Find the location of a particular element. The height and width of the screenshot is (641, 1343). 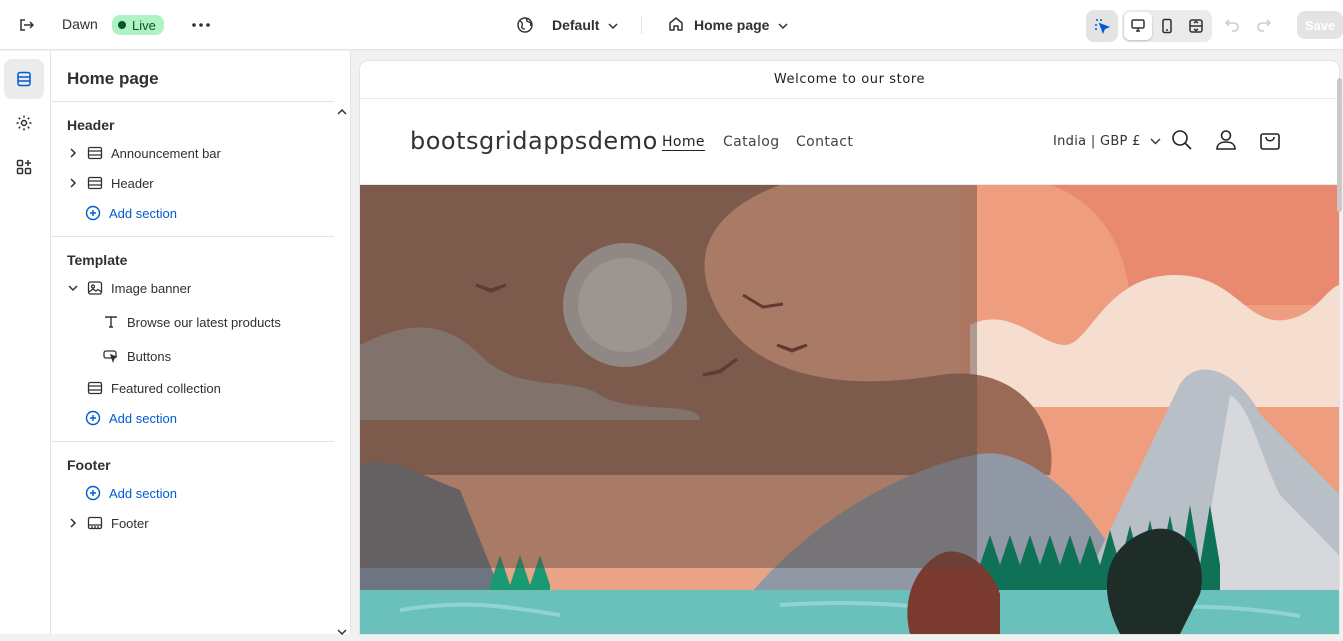

section-label: Footer is located at coordinates (130, 523).